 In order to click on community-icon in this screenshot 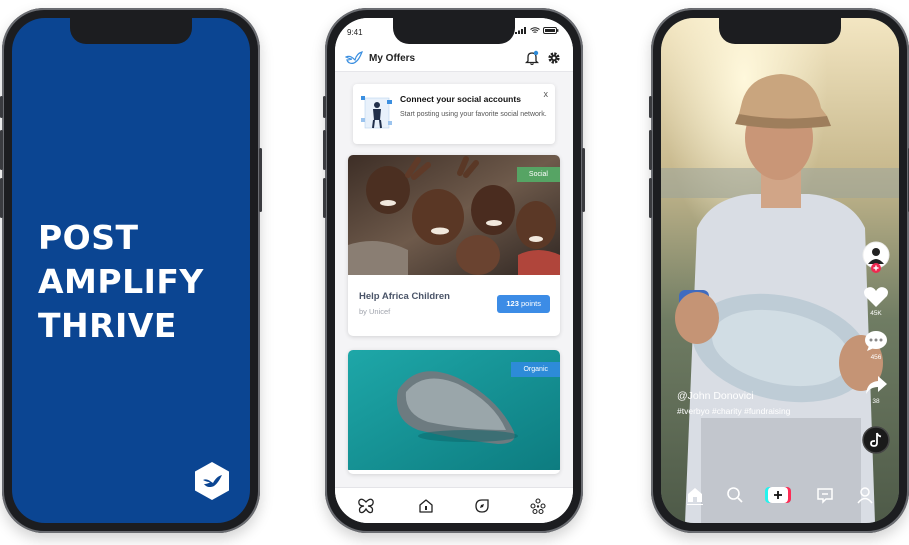, I will do `click(538, 506)`.